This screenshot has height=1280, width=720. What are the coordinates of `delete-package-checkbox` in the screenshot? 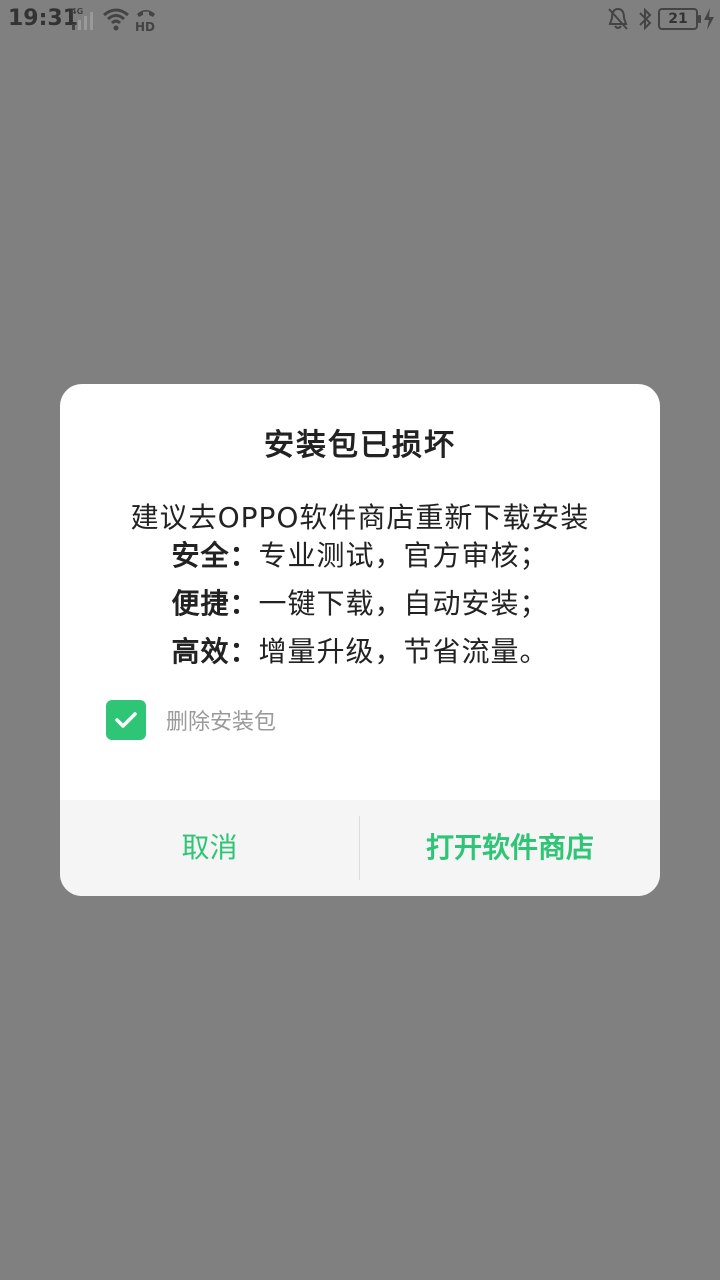 It's located at (126, 720).